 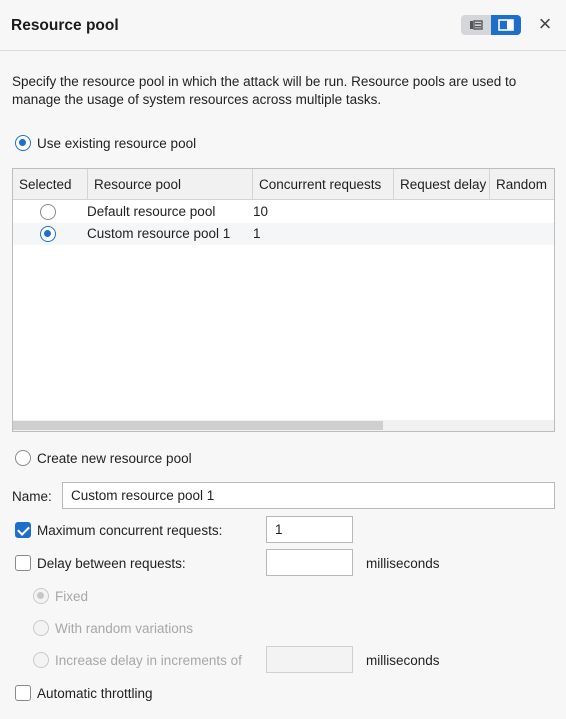 I want to click on dialog-title: Resource pool, so click(x=65, y=25).